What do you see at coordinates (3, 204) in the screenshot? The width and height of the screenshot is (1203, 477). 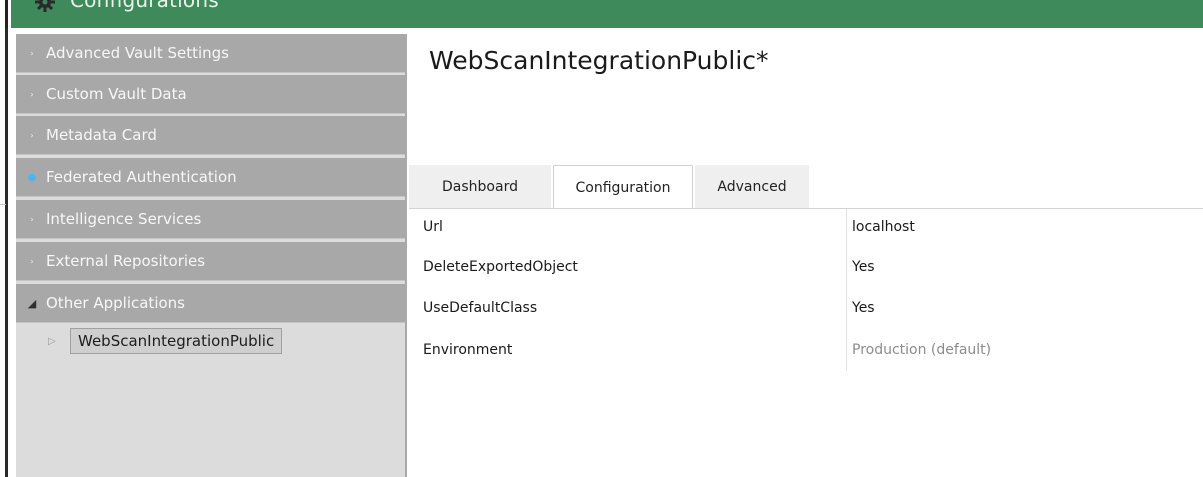 I see `splitter-stub` at bounding box center [3, 204].